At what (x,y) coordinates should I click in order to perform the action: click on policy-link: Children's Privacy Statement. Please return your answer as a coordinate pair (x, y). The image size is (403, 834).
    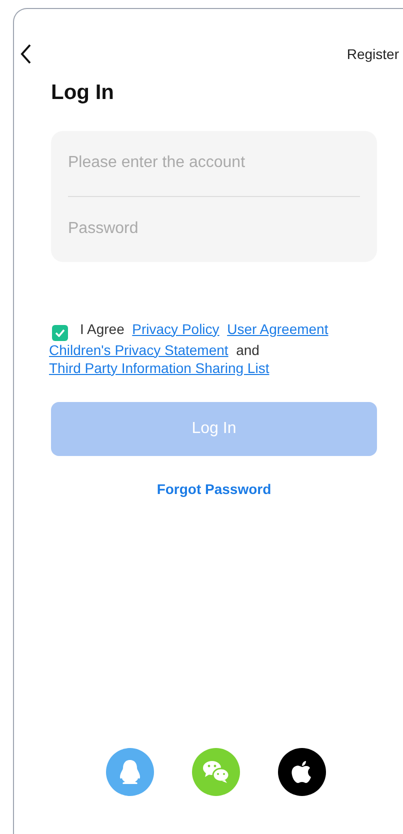
    Looking at the image, I should click on (138, 350).